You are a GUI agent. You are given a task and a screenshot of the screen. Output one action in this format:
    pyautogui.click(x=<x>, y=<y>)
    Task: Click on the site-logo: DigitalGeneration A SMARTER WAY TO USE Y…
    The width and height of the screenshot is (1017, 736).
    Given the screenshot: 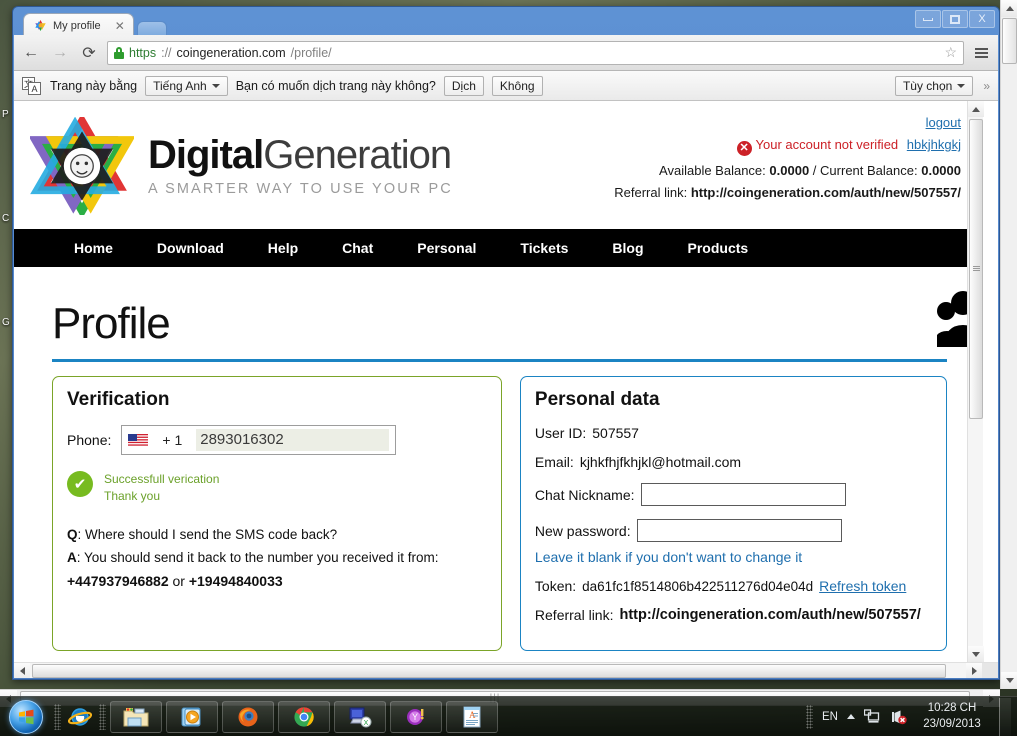 What is the action you would take?
    pyautogui.click(x=241, y=166)
    